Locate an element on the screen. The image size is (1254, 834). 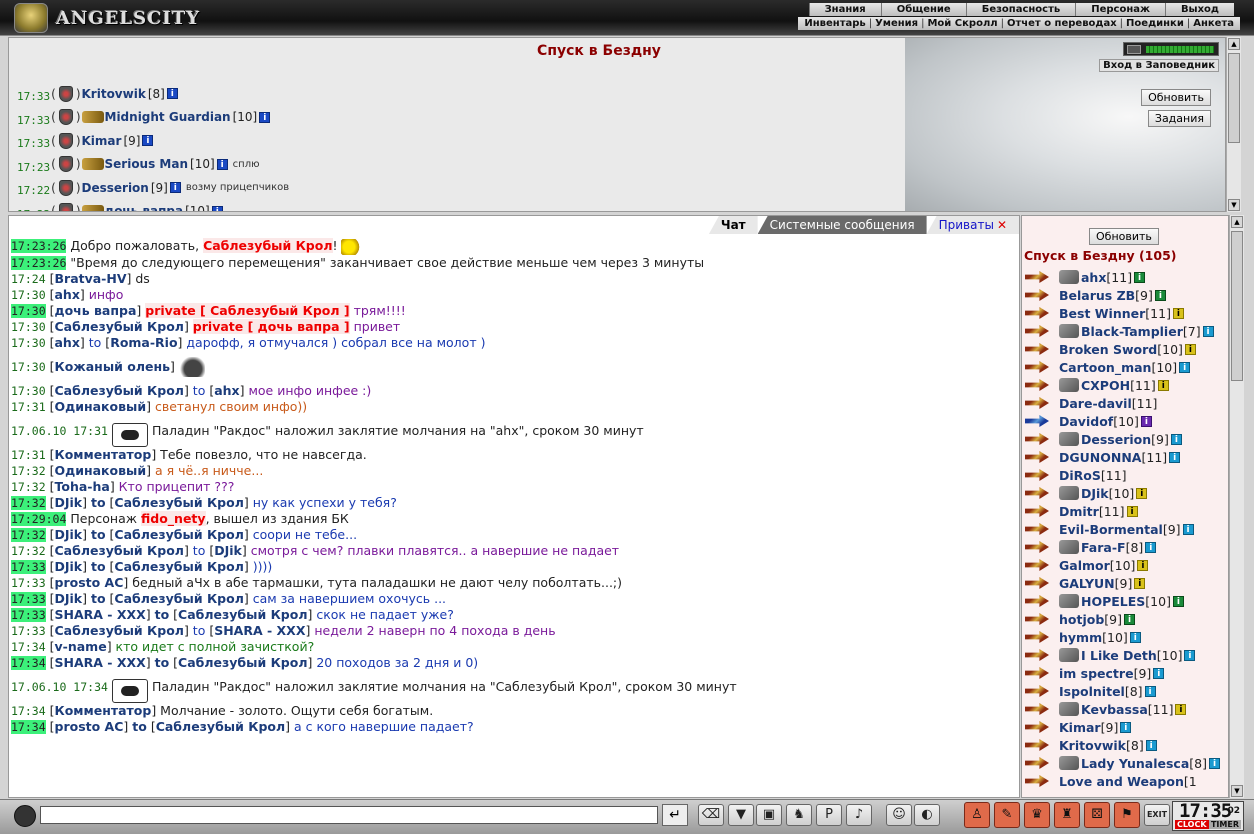
message-time: 17:31 is located at coordinates (28, 455).